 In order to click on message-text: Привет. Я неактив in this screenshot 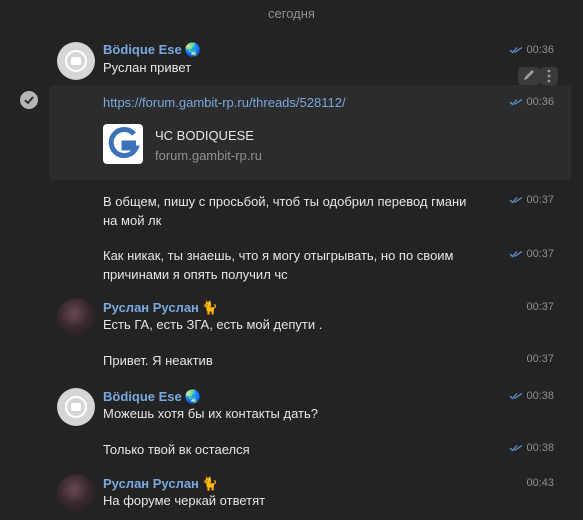, I will do `click(158, 360)`.